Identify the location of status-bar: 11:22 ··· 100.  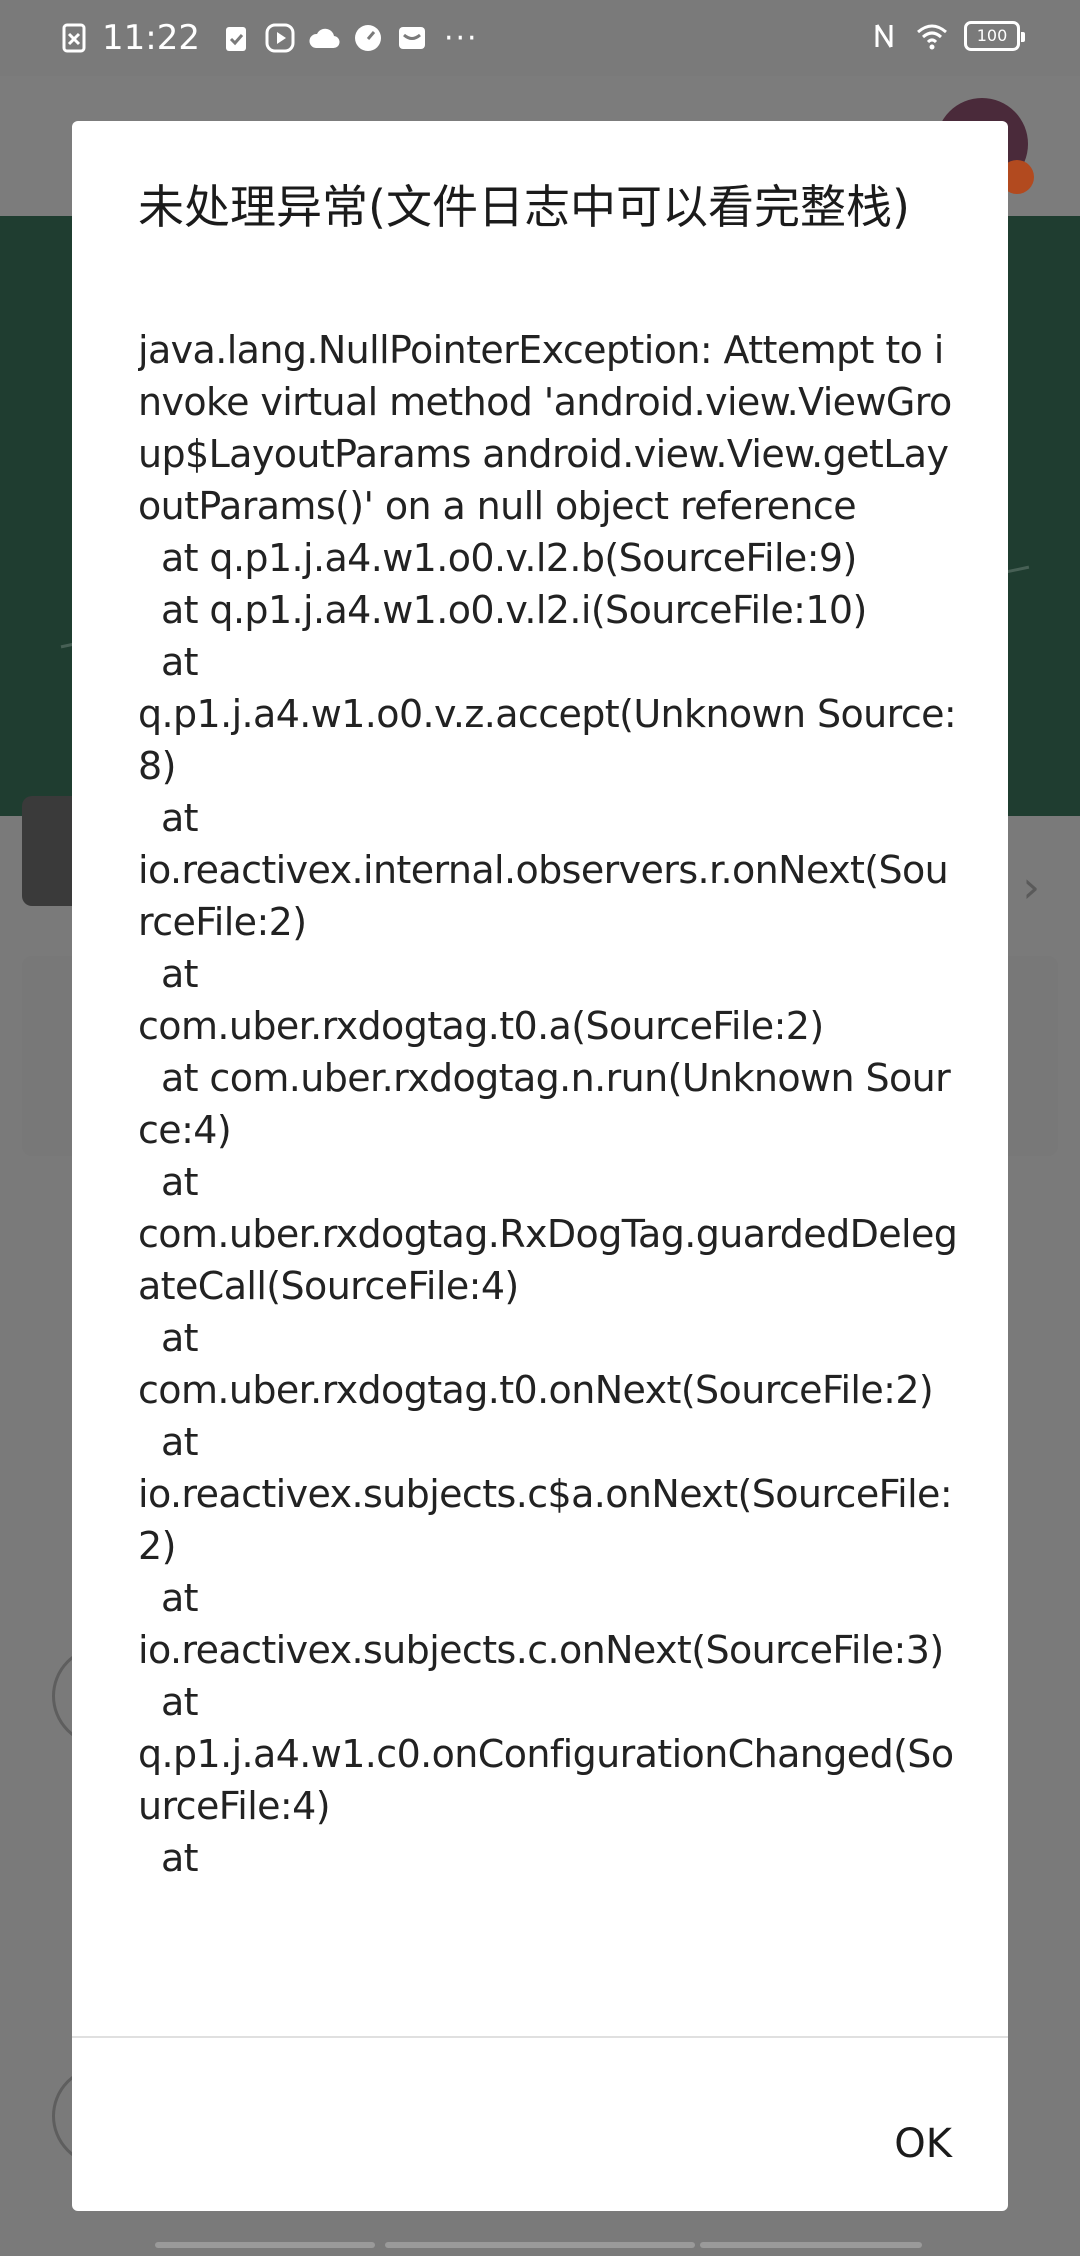
(540, 38).